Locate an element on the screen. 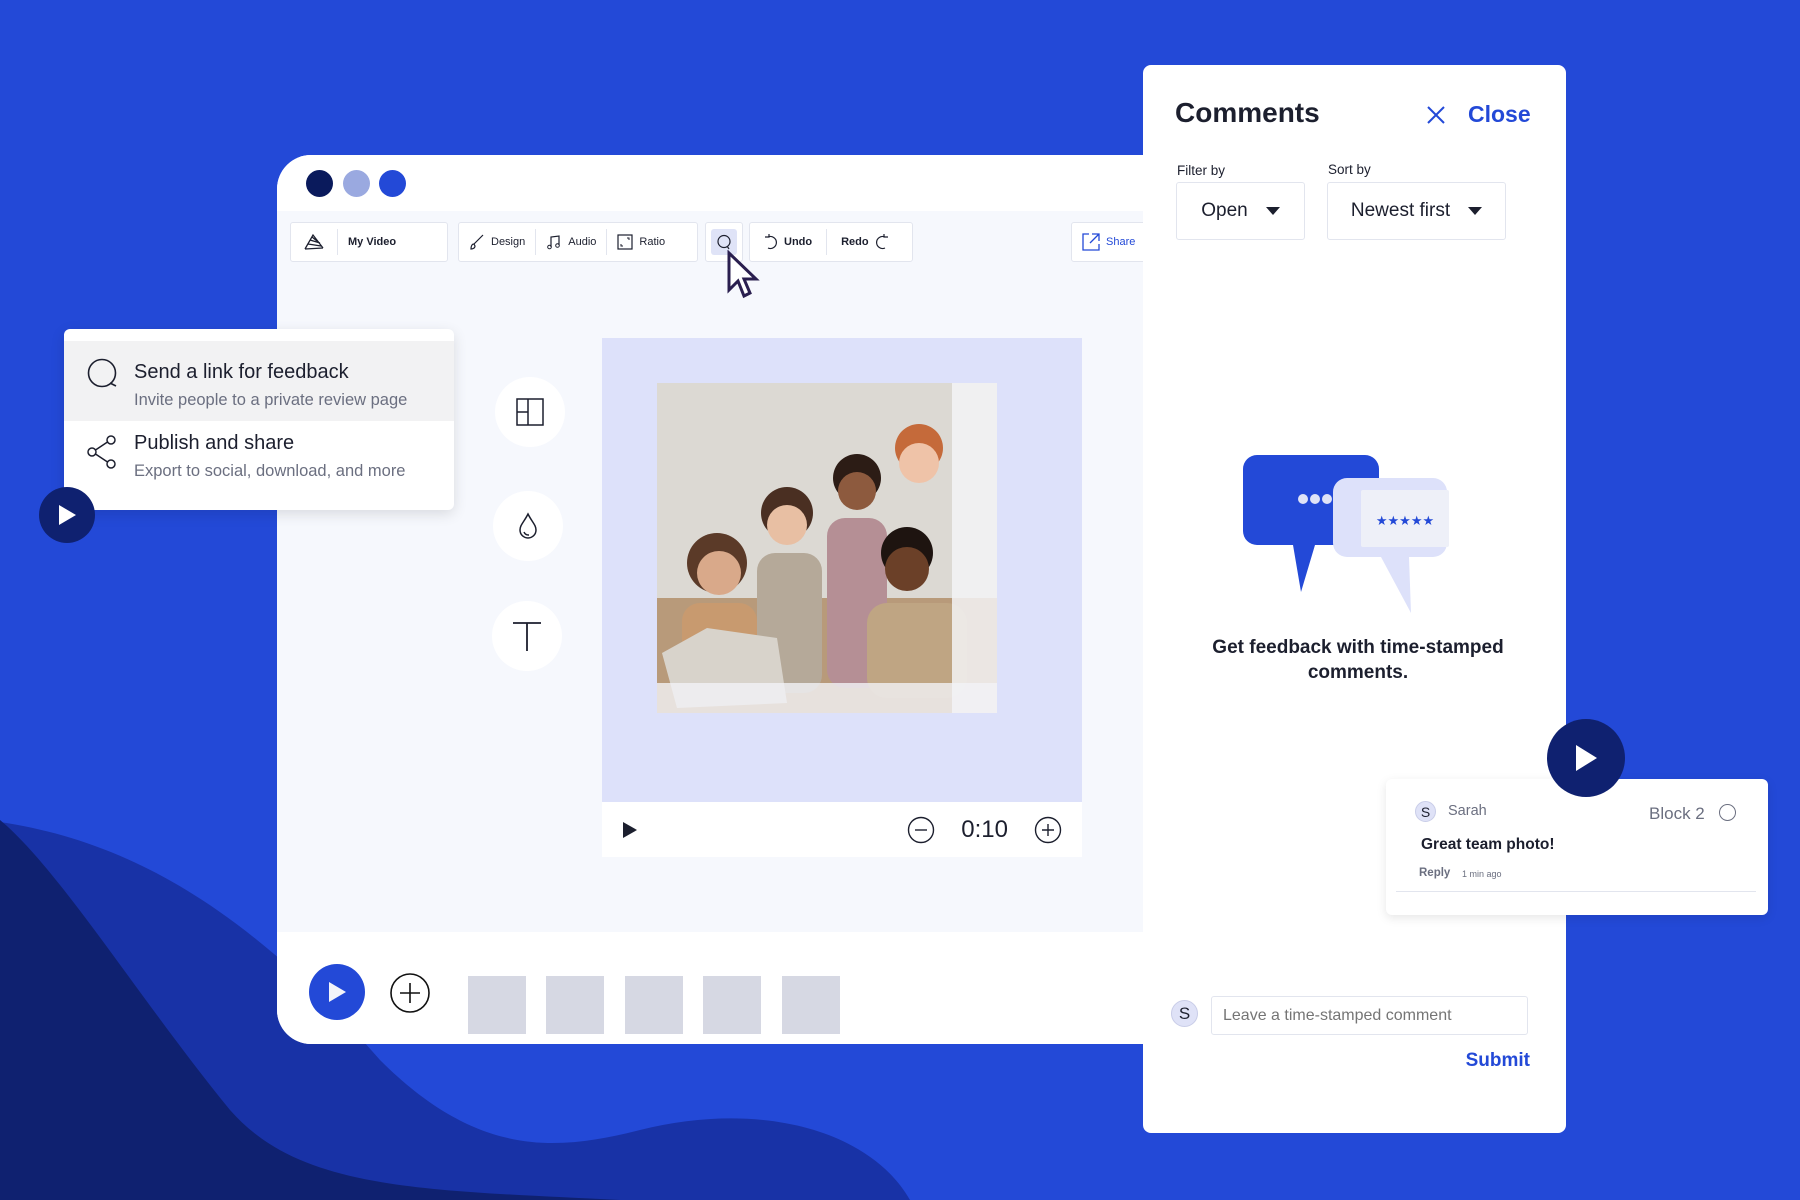  comment-author: Sarah is located at coordinates (1467, 811).